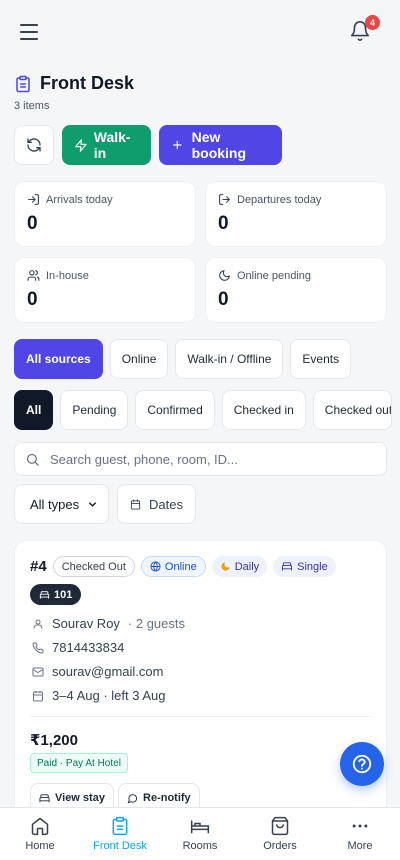 This screenshot has height=860, width=400. Describe the element at coordinates (79, 763) in the screenshot. I see `payment-badge: Paid · Pay At Hotel` at that location.